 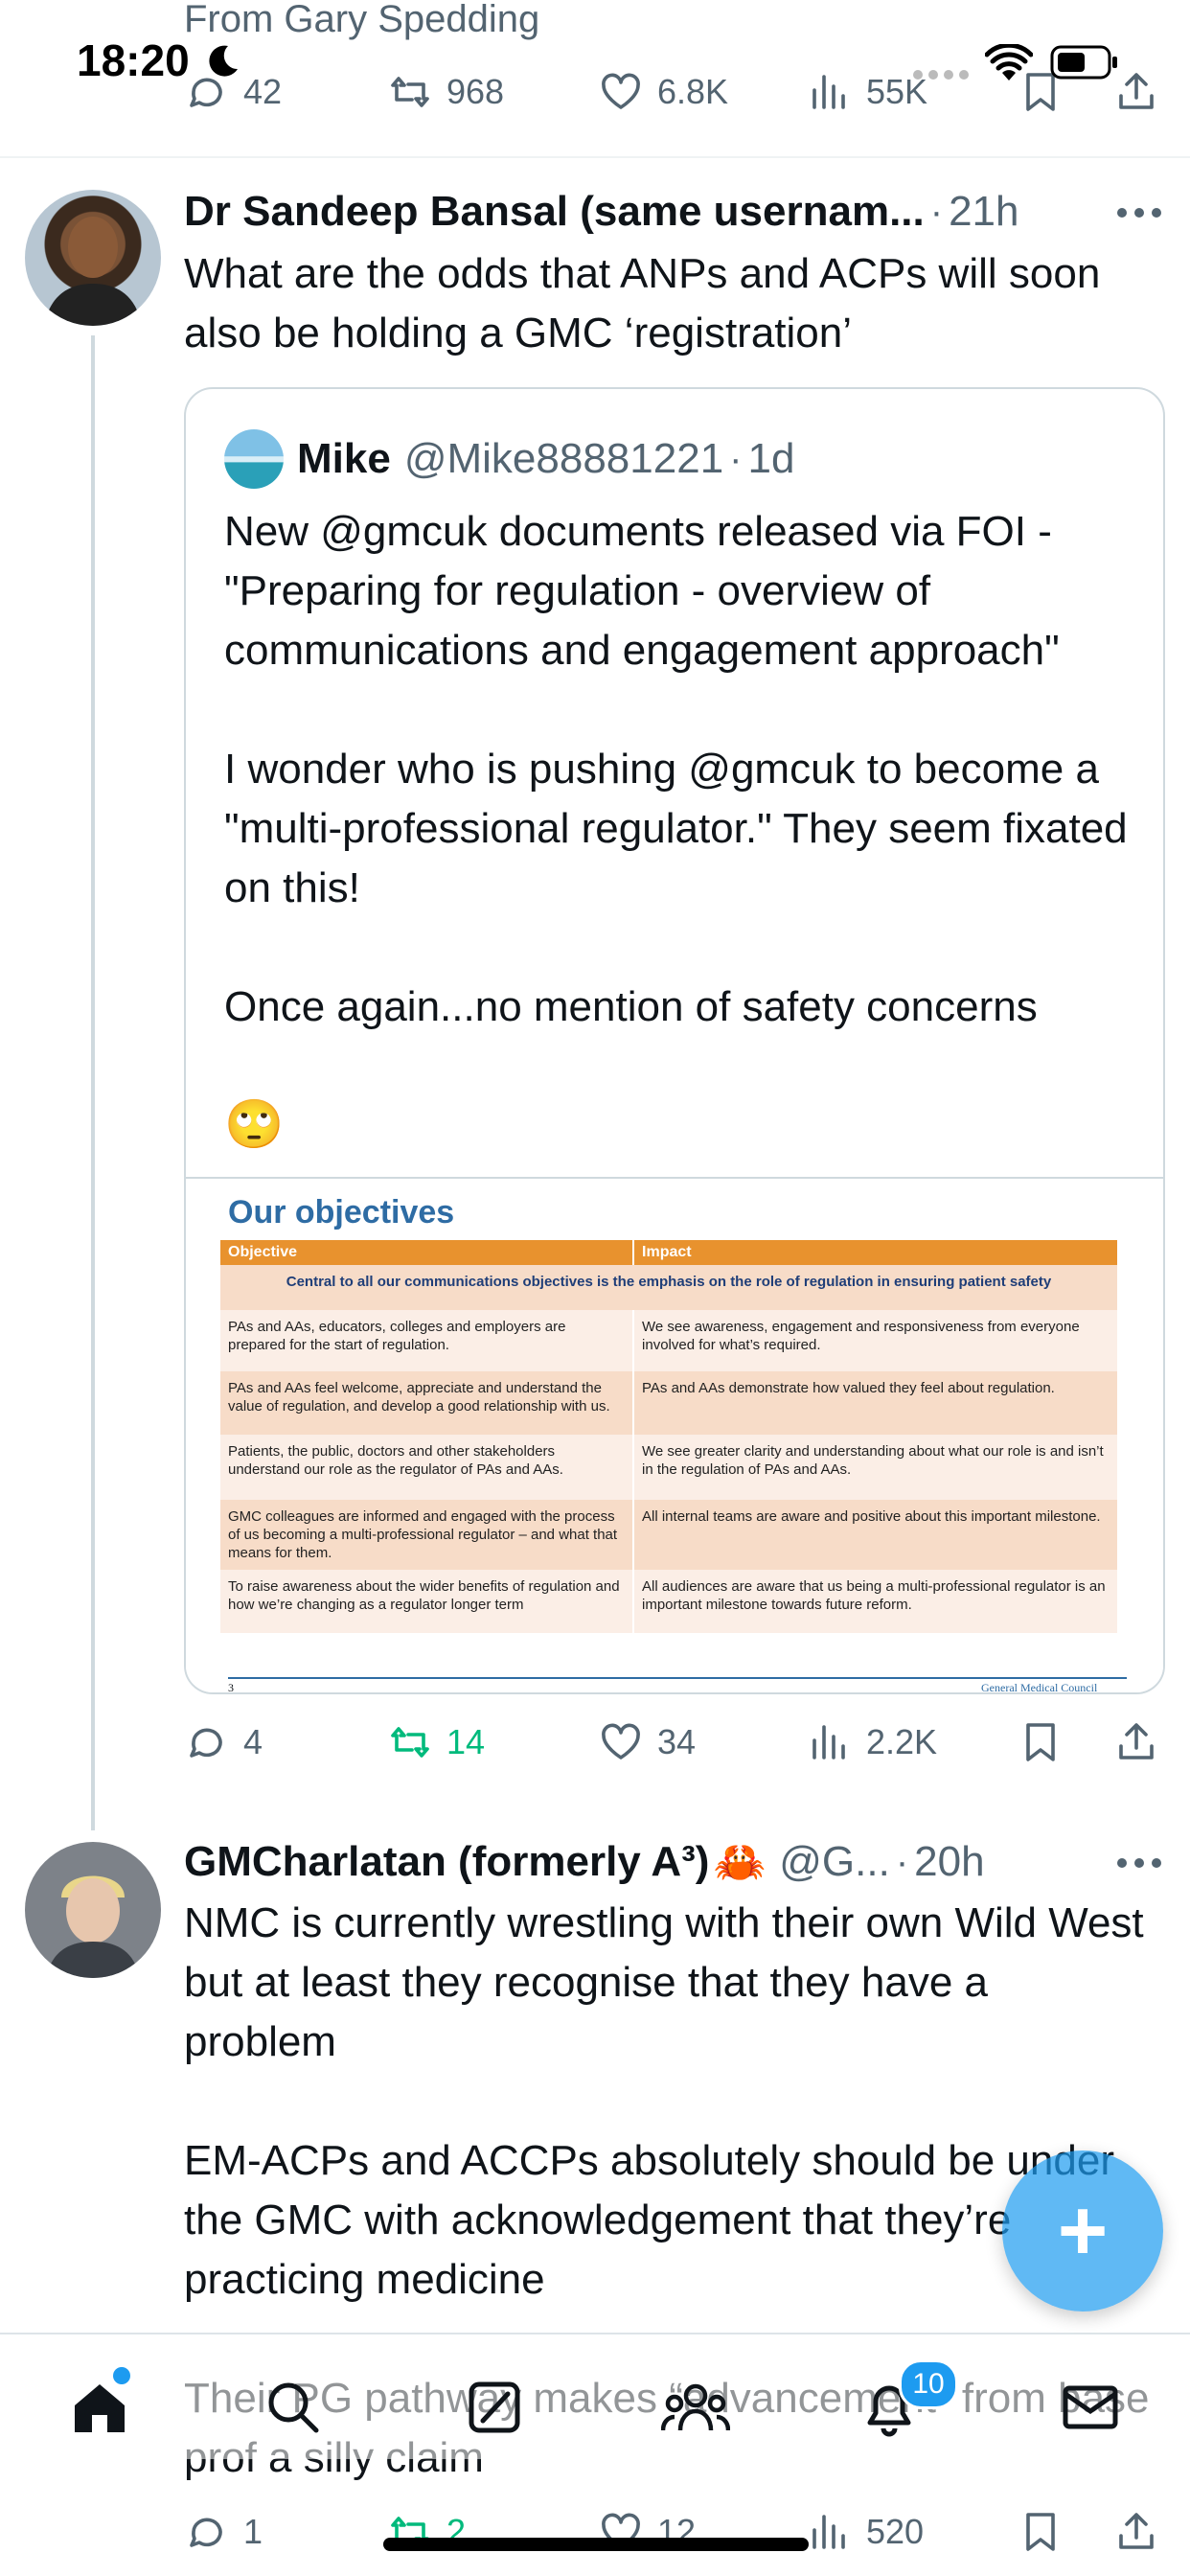 I want to click on timestamp: 20h, so click(x=949, y=1862).